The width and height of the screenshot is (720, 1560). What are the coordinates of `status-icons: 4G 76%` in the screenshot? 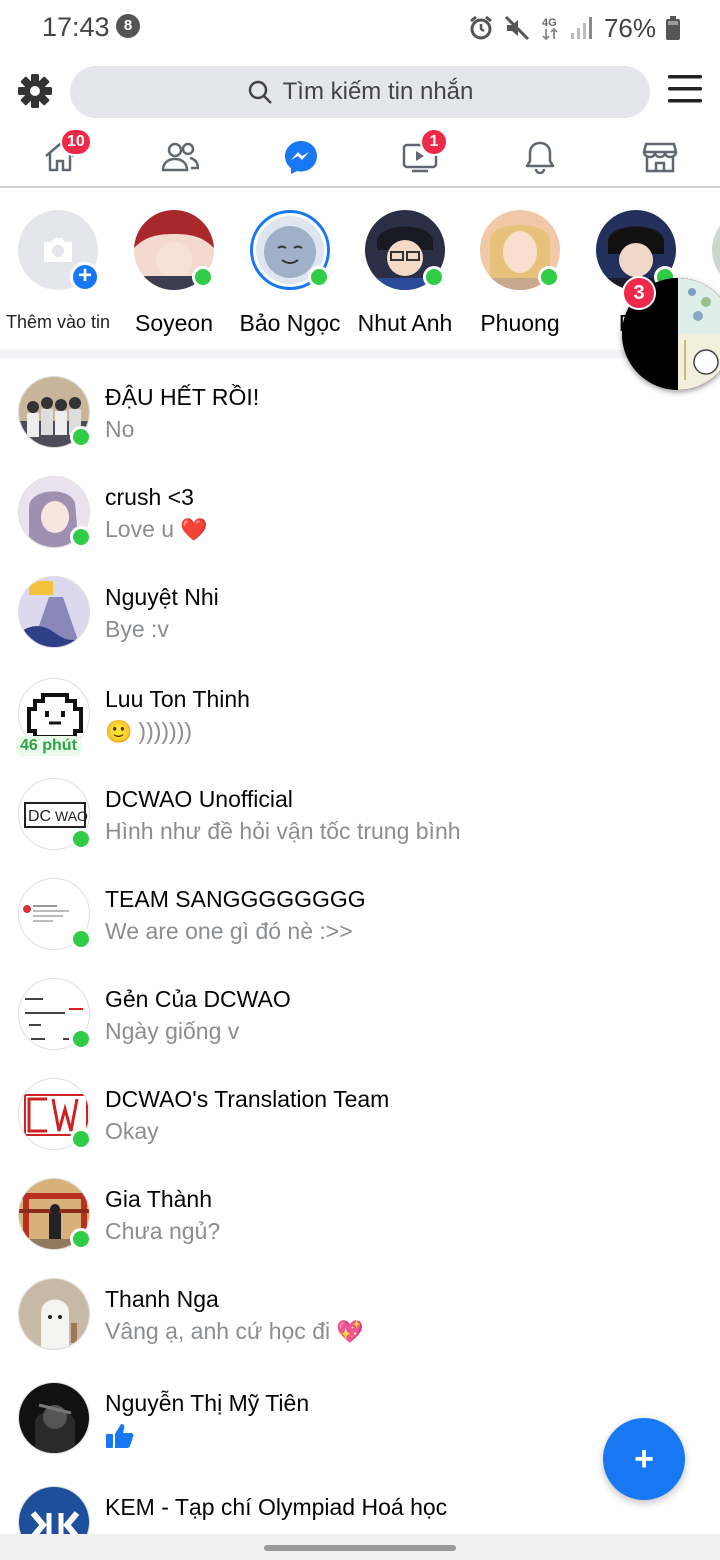 It's located at (574, 28).